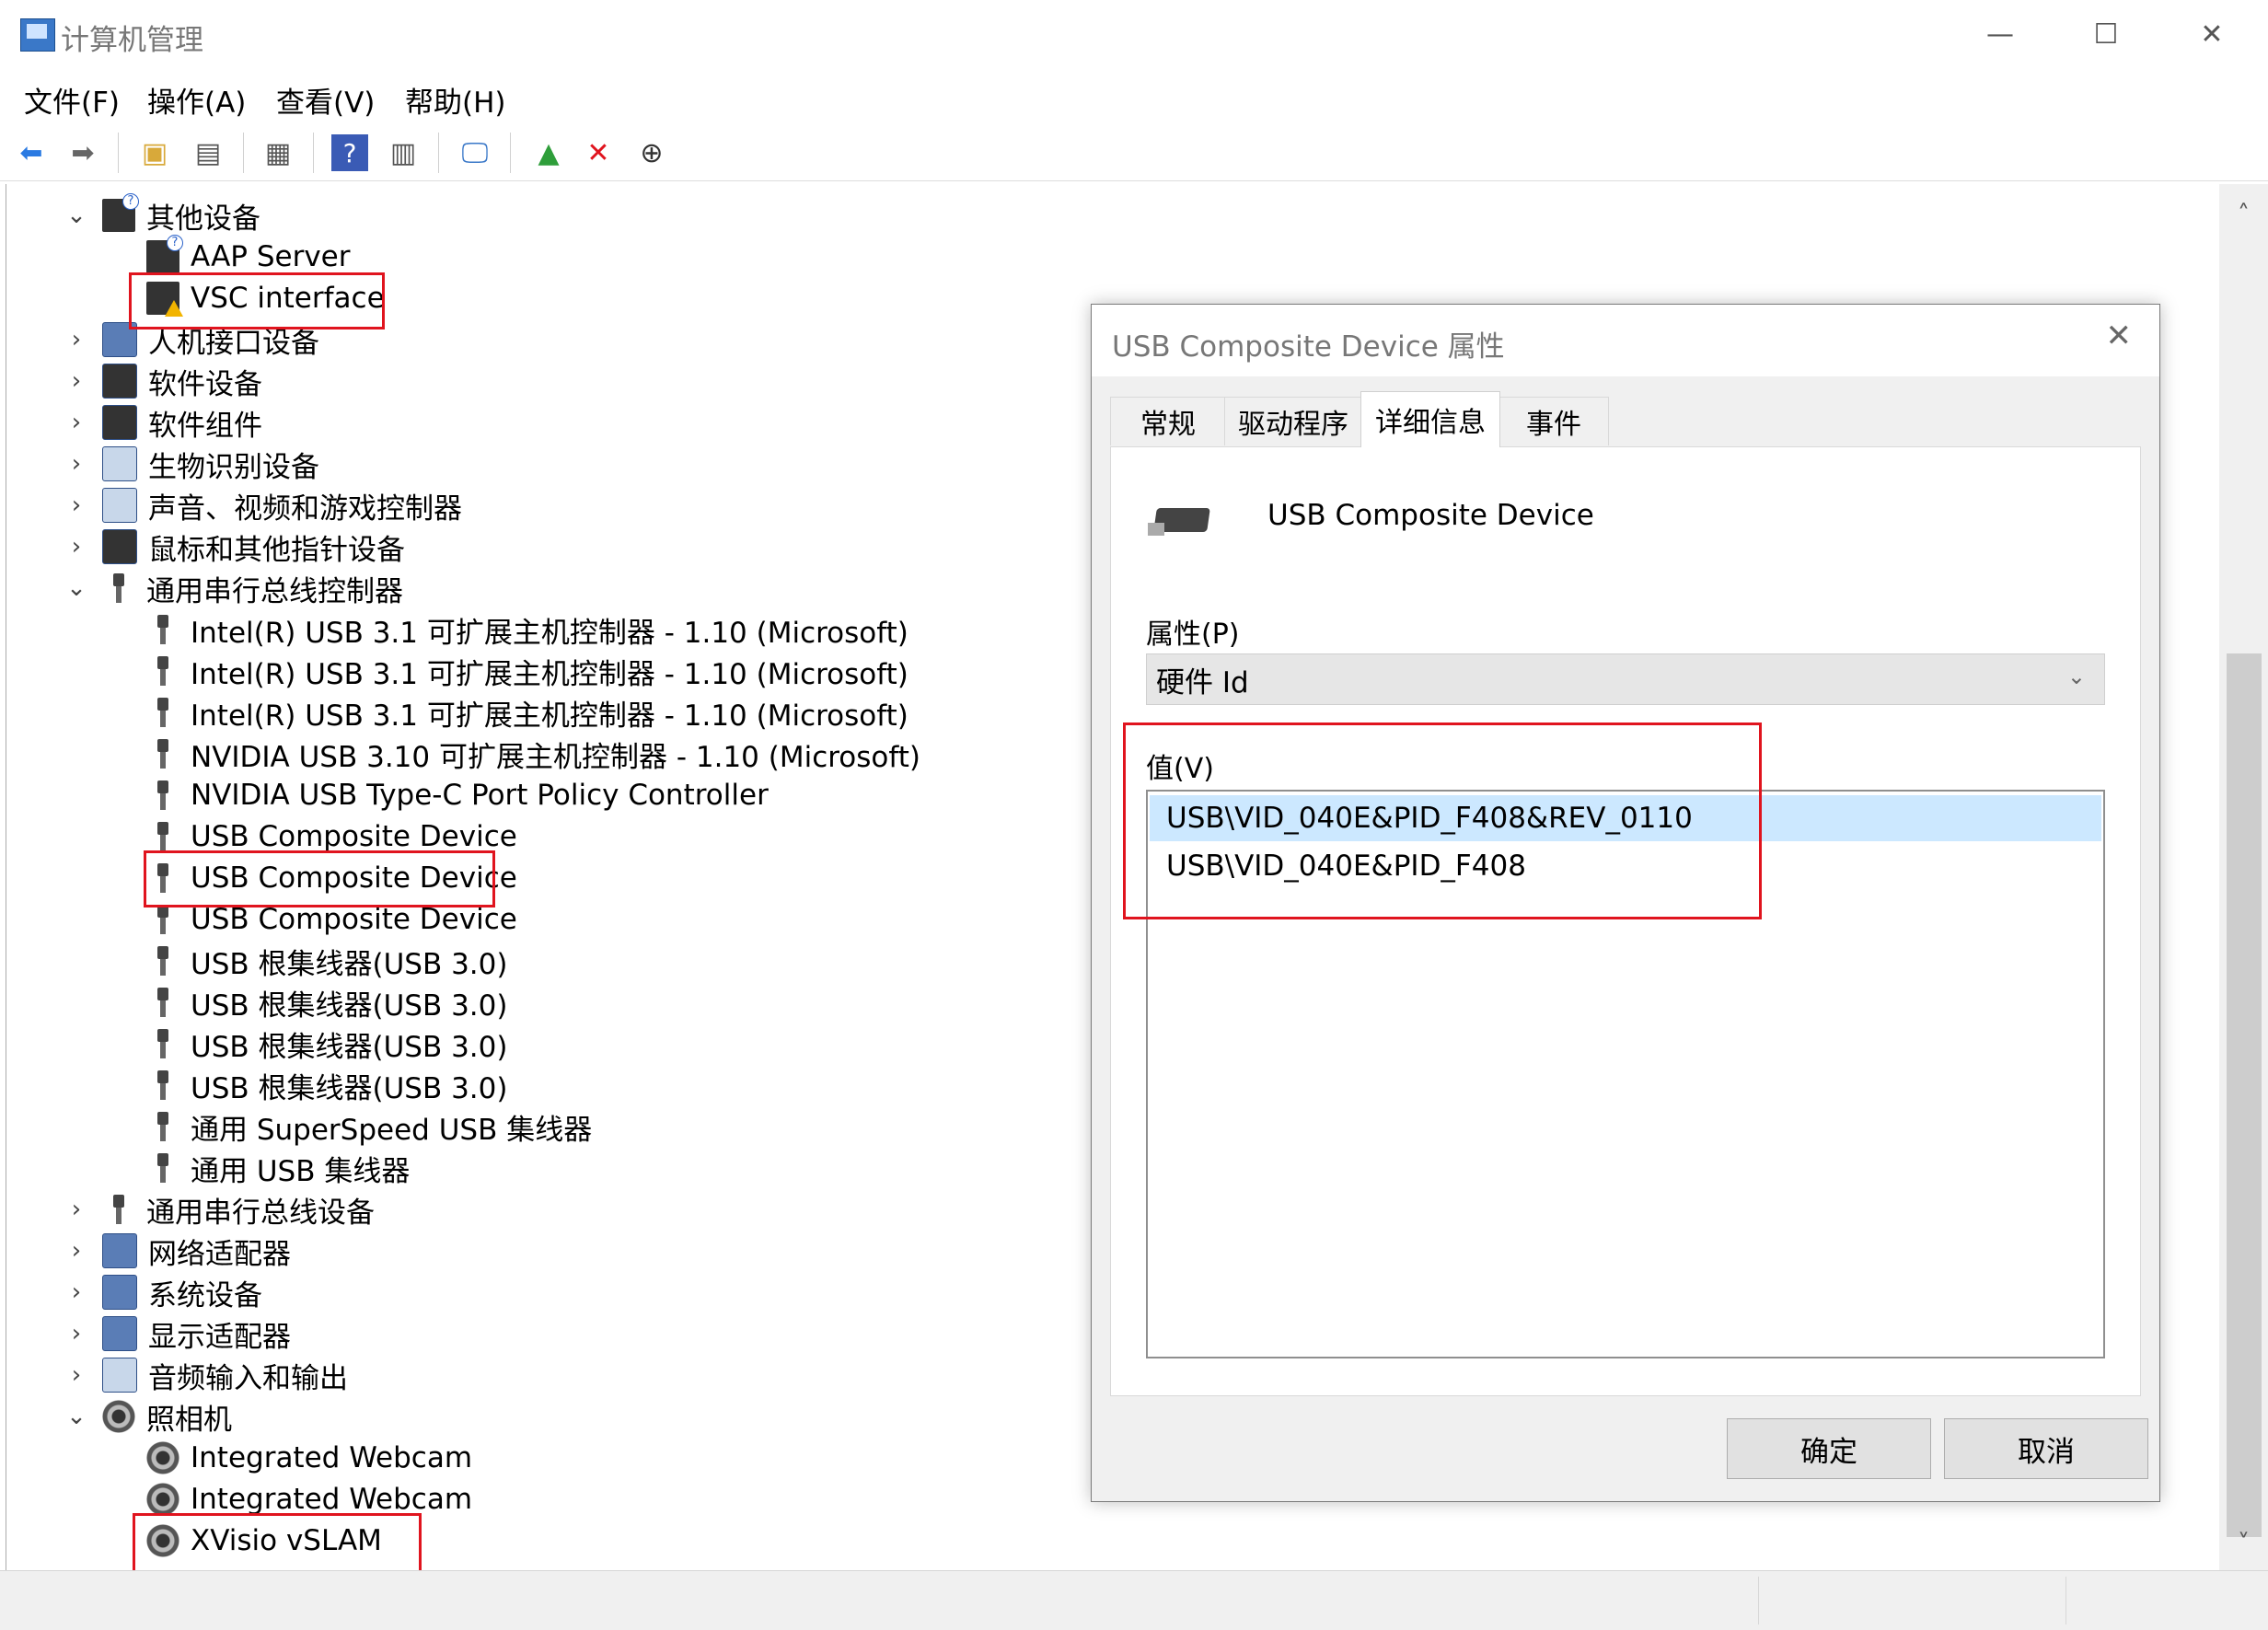 Image resolution: width=2268 pixels, height=1630 pixels. Describe the element at coordinates (369, 1126) in the screenshot. I see `tree-item: 通用 SuperSpeed USB 集线器` at that location.